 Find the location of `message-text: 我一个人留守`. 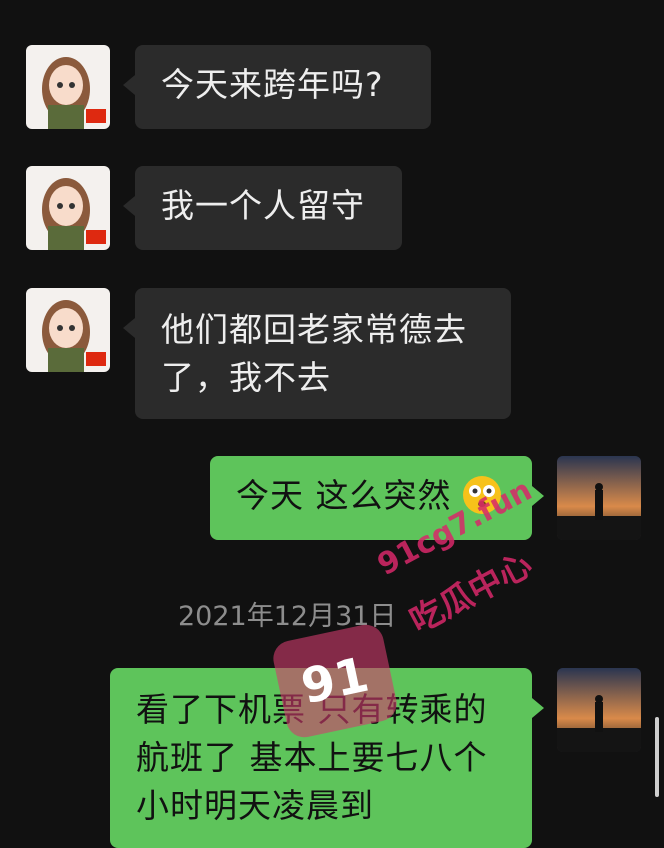

message-text: 我一个人留守 is located at coordinates (263, 205).